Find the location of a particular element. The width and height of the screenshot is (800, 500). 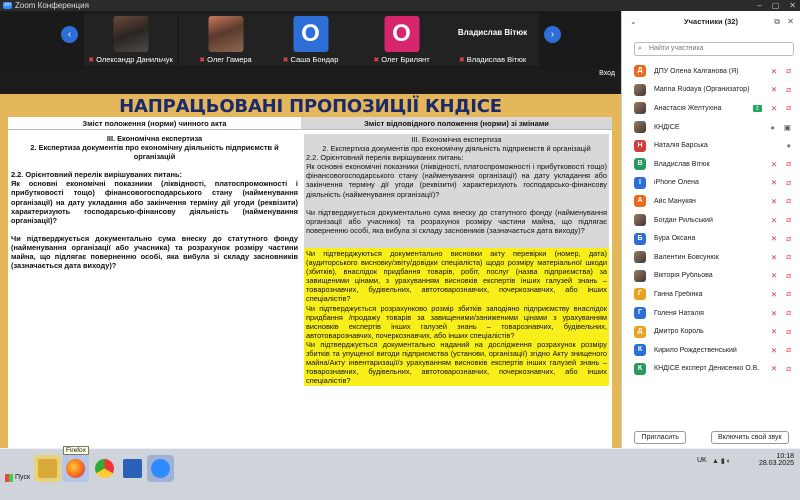

window-title: Zoom Конференция is located at coordinates (52, 5).